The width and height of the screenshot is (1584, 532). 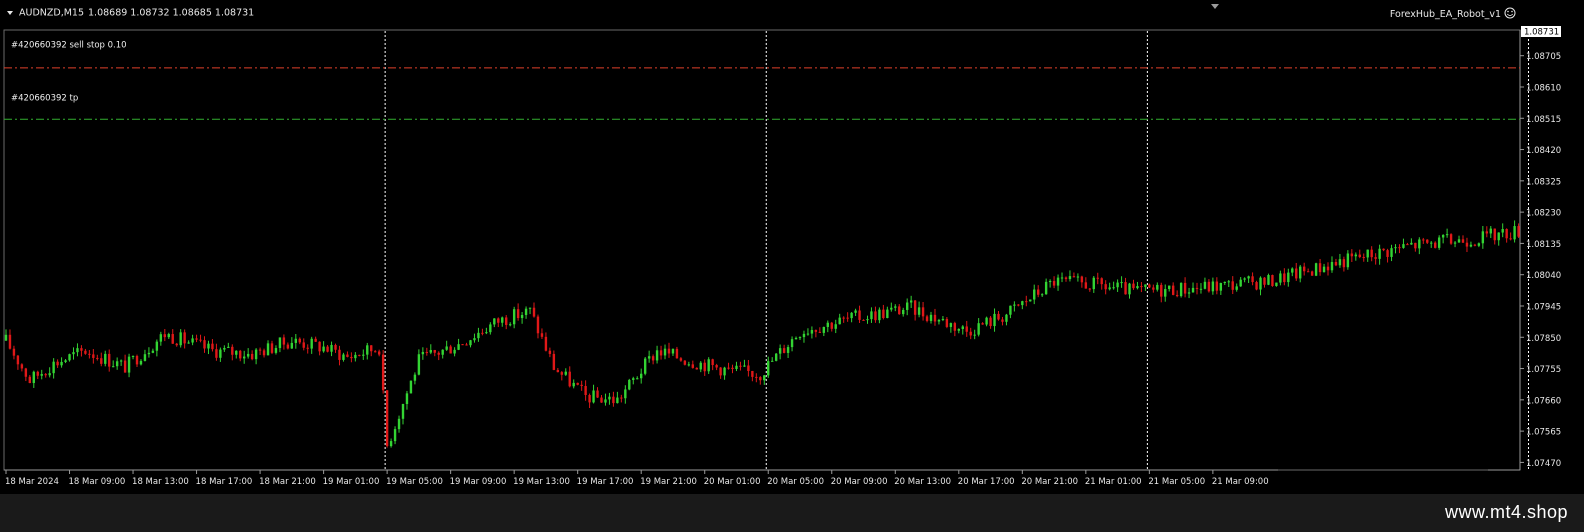 I want to click on price-tick-label: 1.07660, so click(x=1543, y=401).